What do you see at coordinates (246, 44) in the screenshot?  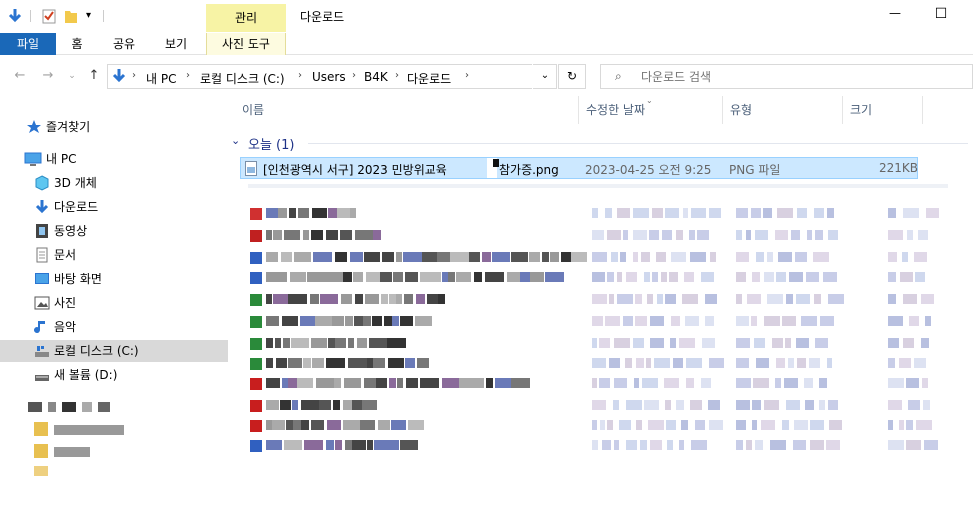 I see `tab-photo-tools: 사진 도구` at bounding box center [246, 44].